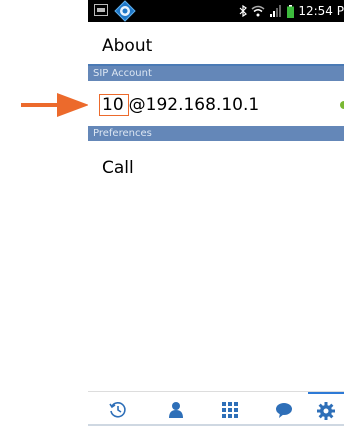  I want to click on section-header-sip-account: SIP Account, so click(216, 73).